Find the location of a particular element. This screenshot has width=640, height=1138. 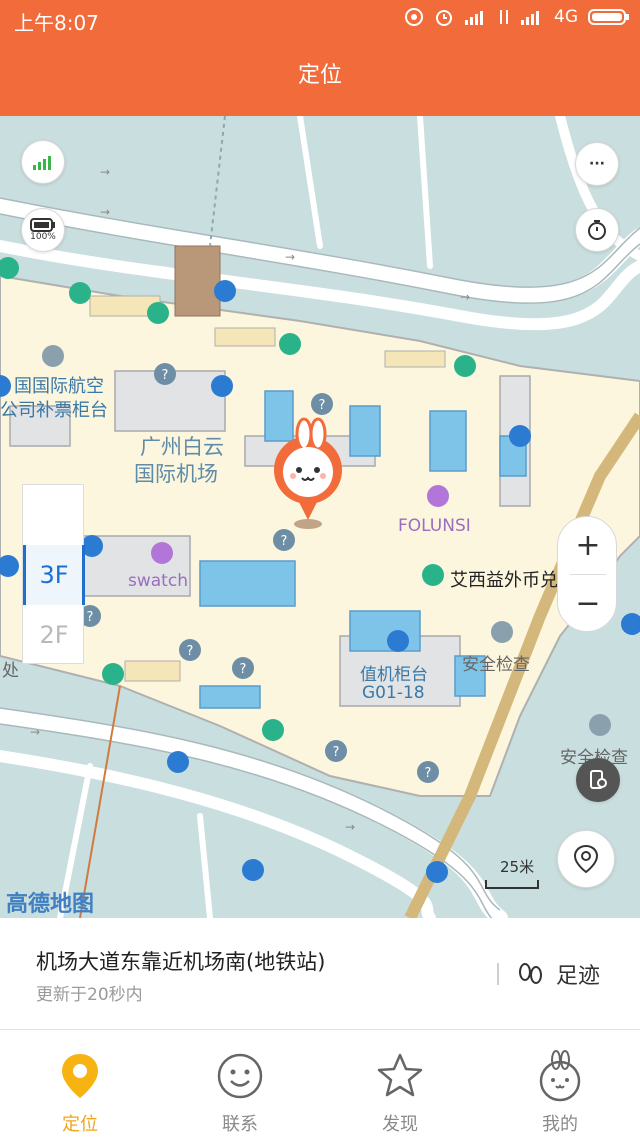

location-pin-outline-icon is located at coordinates (586, 859).